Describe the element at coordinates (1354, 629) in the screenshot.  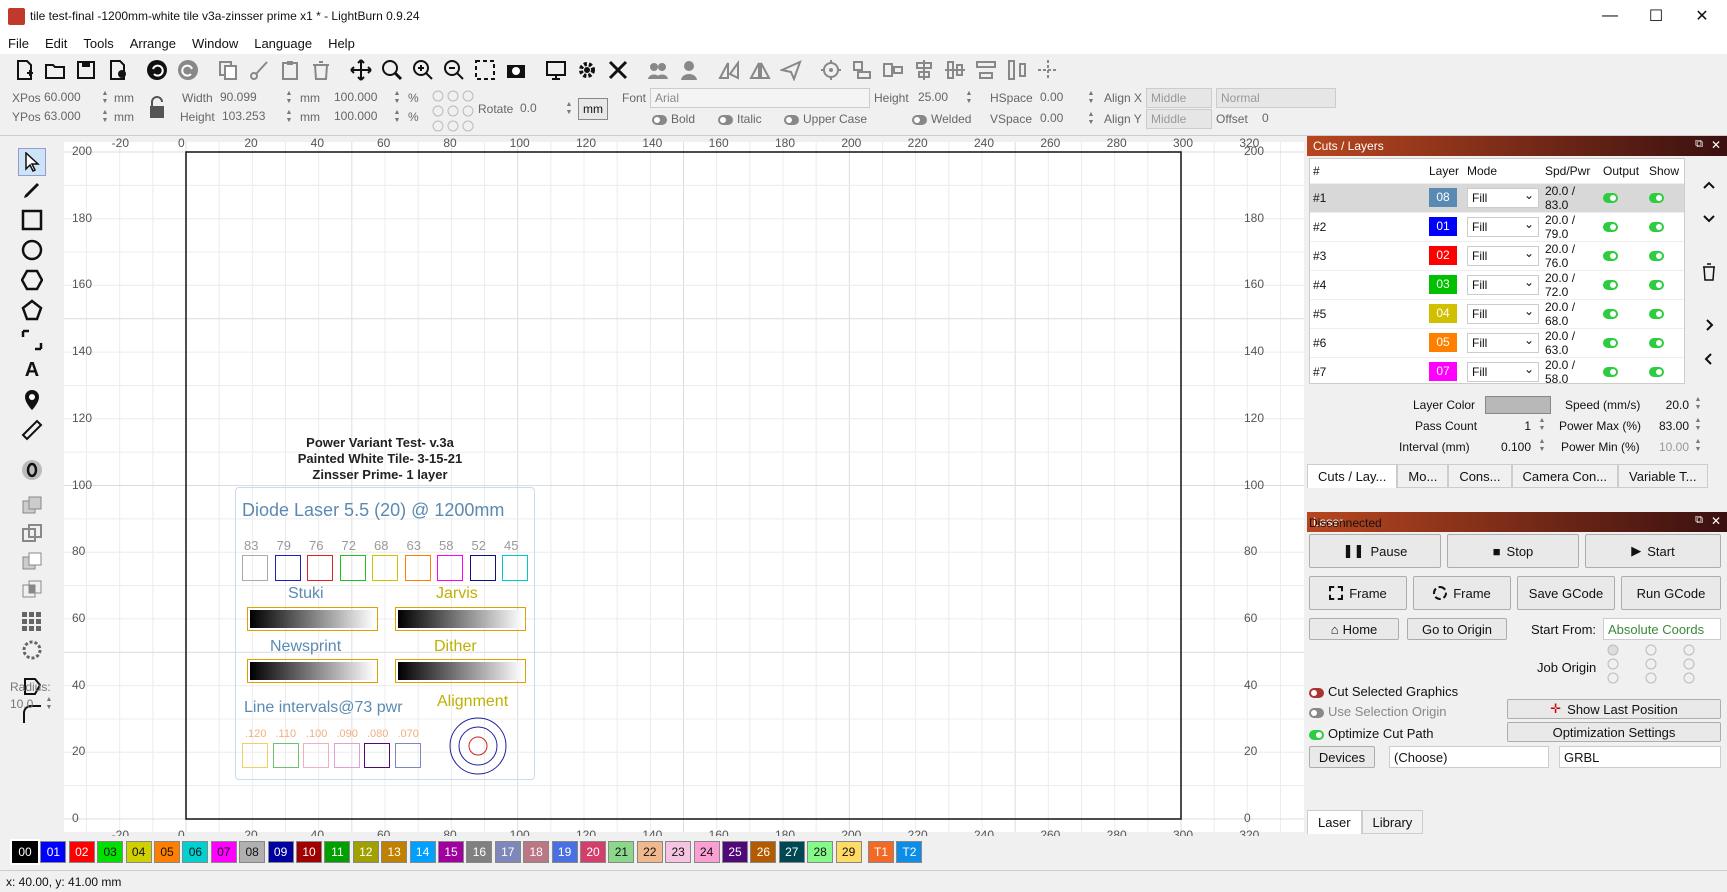
I see `home-button: ⌂ Home` at that location.